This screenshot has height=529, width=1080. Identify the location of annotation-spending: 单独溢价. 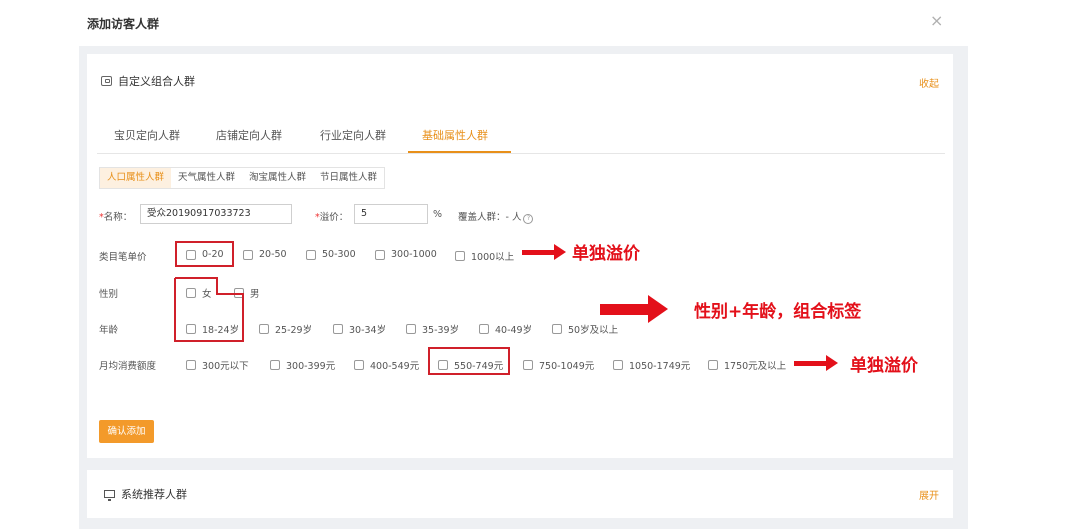
(884, 366).